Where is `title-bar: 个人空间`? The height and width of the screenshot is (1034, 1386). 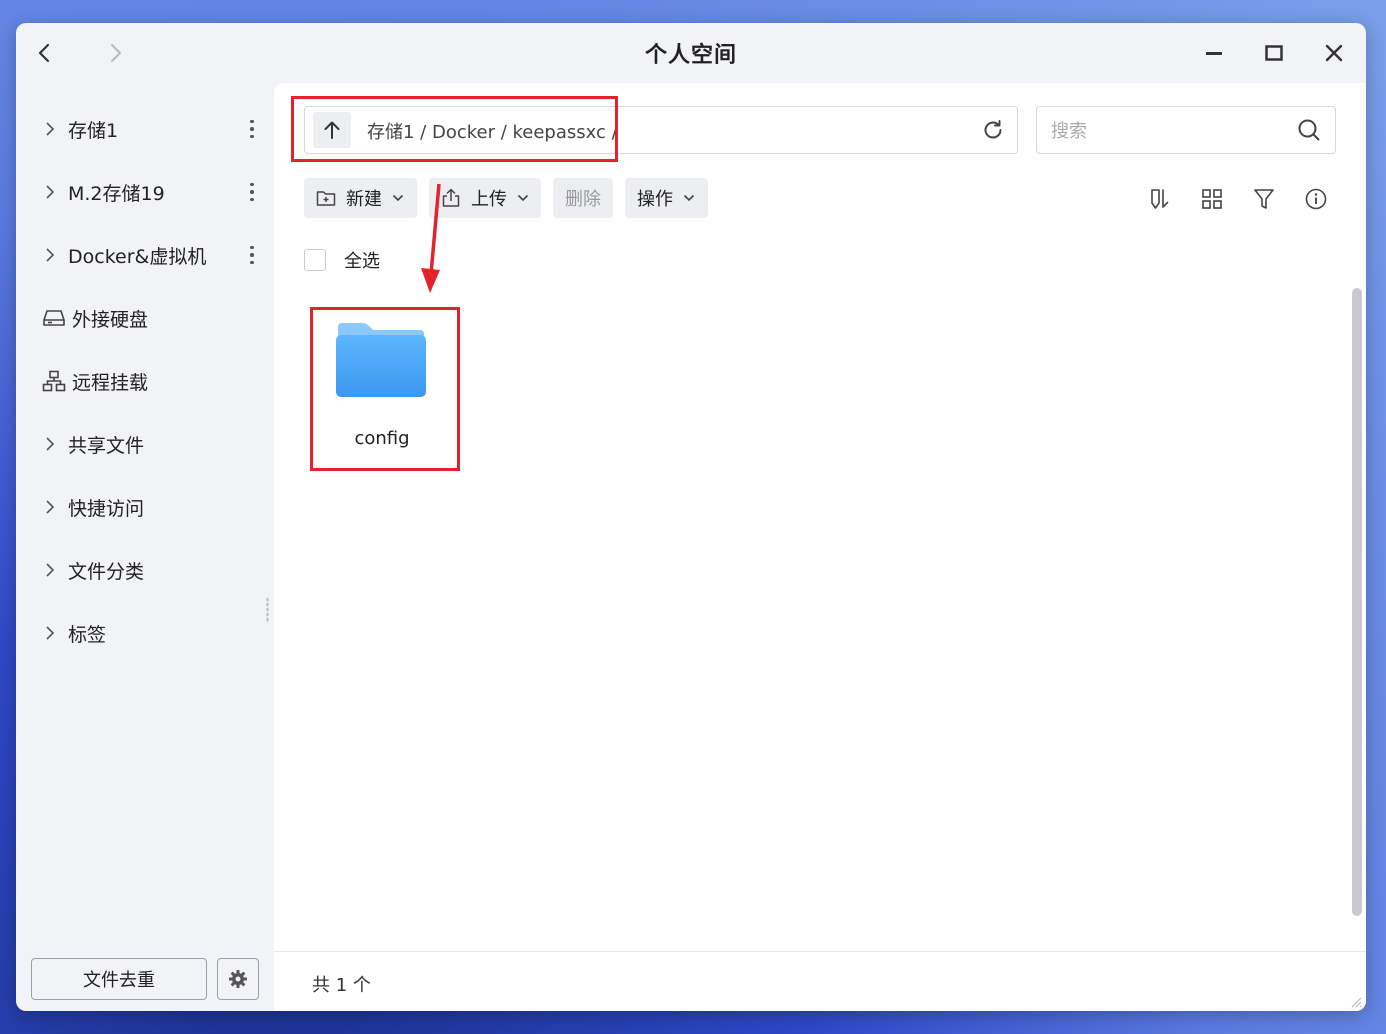 title-bar: 个人空间 is located at coordinates (691, 53).